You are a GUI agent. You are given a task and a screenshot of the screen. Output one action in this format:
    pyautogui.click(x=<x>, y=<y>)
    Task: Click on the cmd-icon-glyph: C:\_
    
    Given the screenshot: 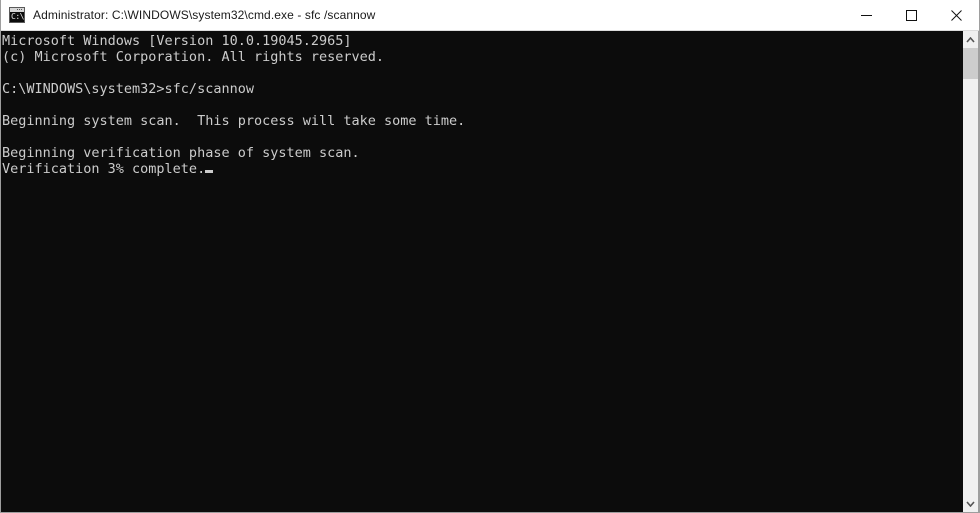 What is the action you would take?
    pyautogui.click(x=17, y=16)
    